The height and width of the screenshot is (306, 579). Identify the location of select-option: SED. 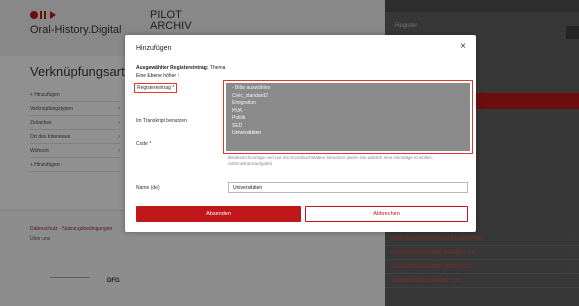
(348, 127).